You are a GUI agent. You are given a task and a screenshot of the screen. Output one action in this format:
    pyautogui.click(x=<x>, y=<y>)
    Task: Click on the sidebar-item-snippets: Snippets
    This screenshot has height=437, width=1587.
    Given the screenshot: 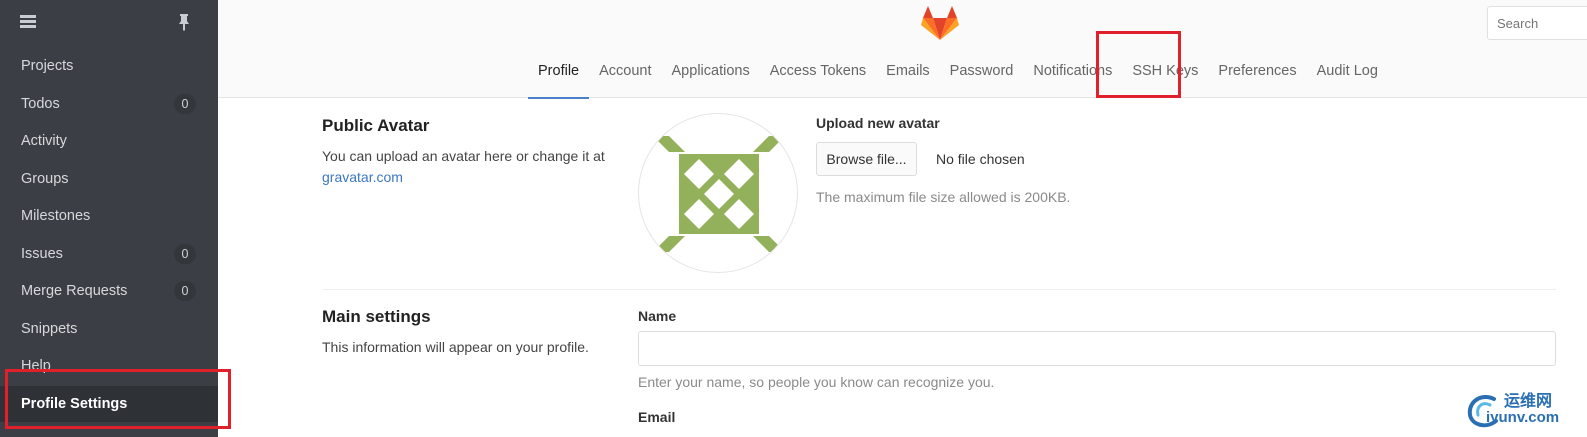 What is the action you would take?
    pyautogui.click(x=109, y=329)
    